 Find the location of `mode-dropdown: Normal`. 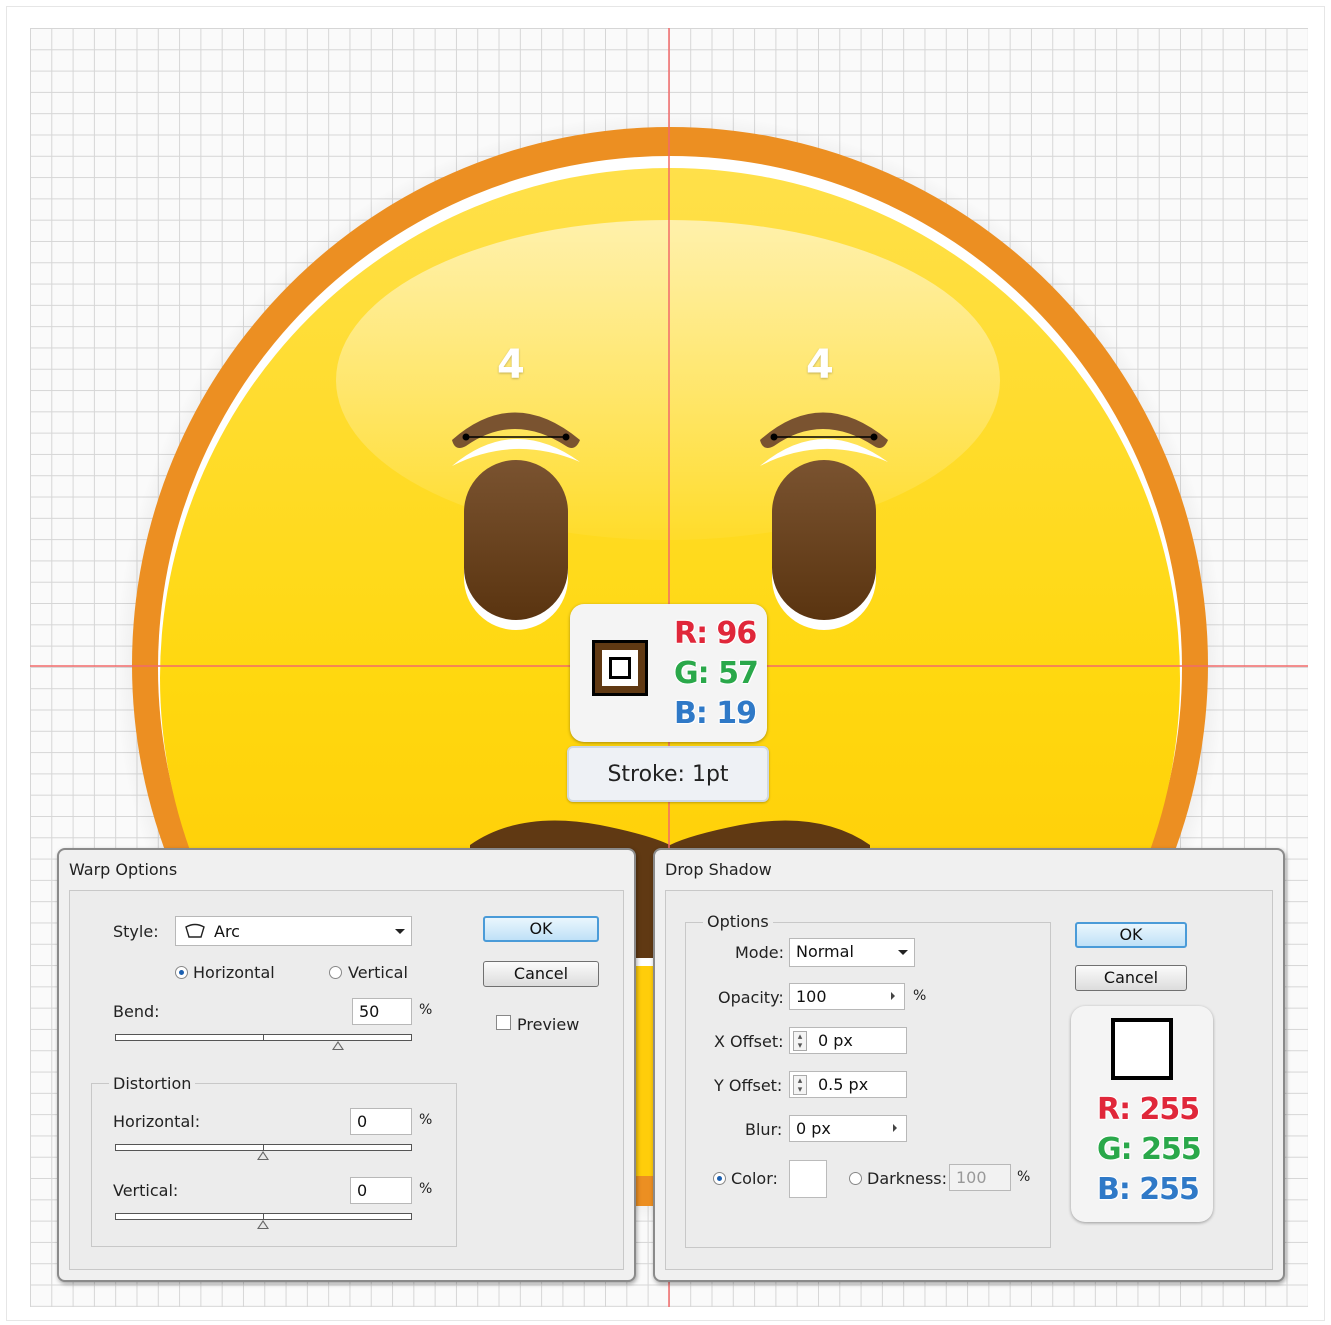

mode-dropdown: Normal is located at coordinates (852, 952).